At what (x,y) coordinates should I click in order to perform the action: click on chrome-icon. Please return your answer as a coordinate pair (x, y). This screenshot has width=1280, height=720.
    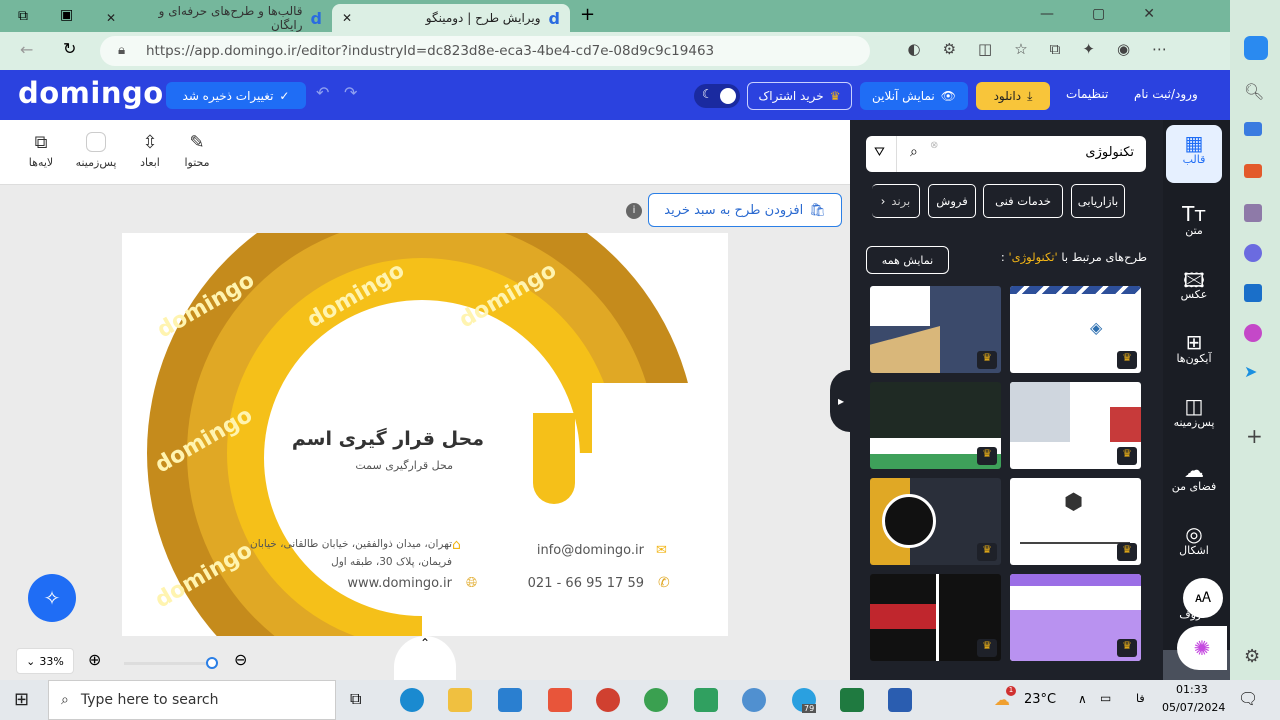
    Looking at the image, I should click on (656, 700).